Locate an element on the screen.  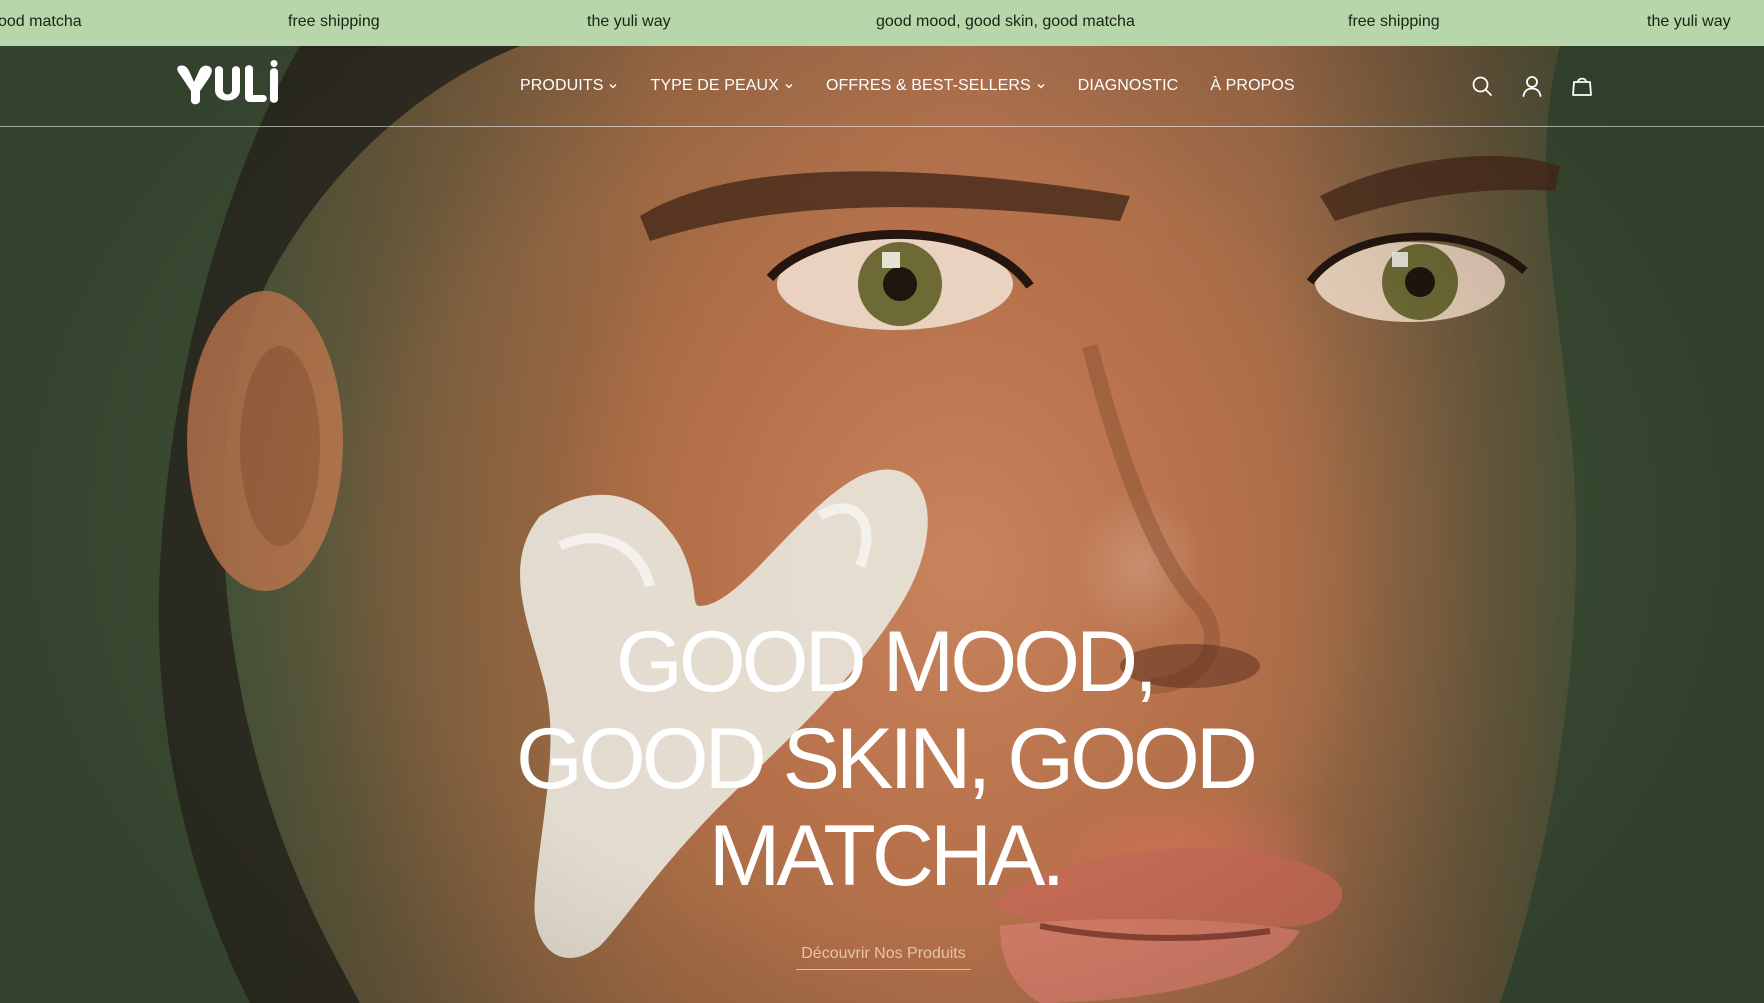
cart-button is located at coordinates (1582, 86).